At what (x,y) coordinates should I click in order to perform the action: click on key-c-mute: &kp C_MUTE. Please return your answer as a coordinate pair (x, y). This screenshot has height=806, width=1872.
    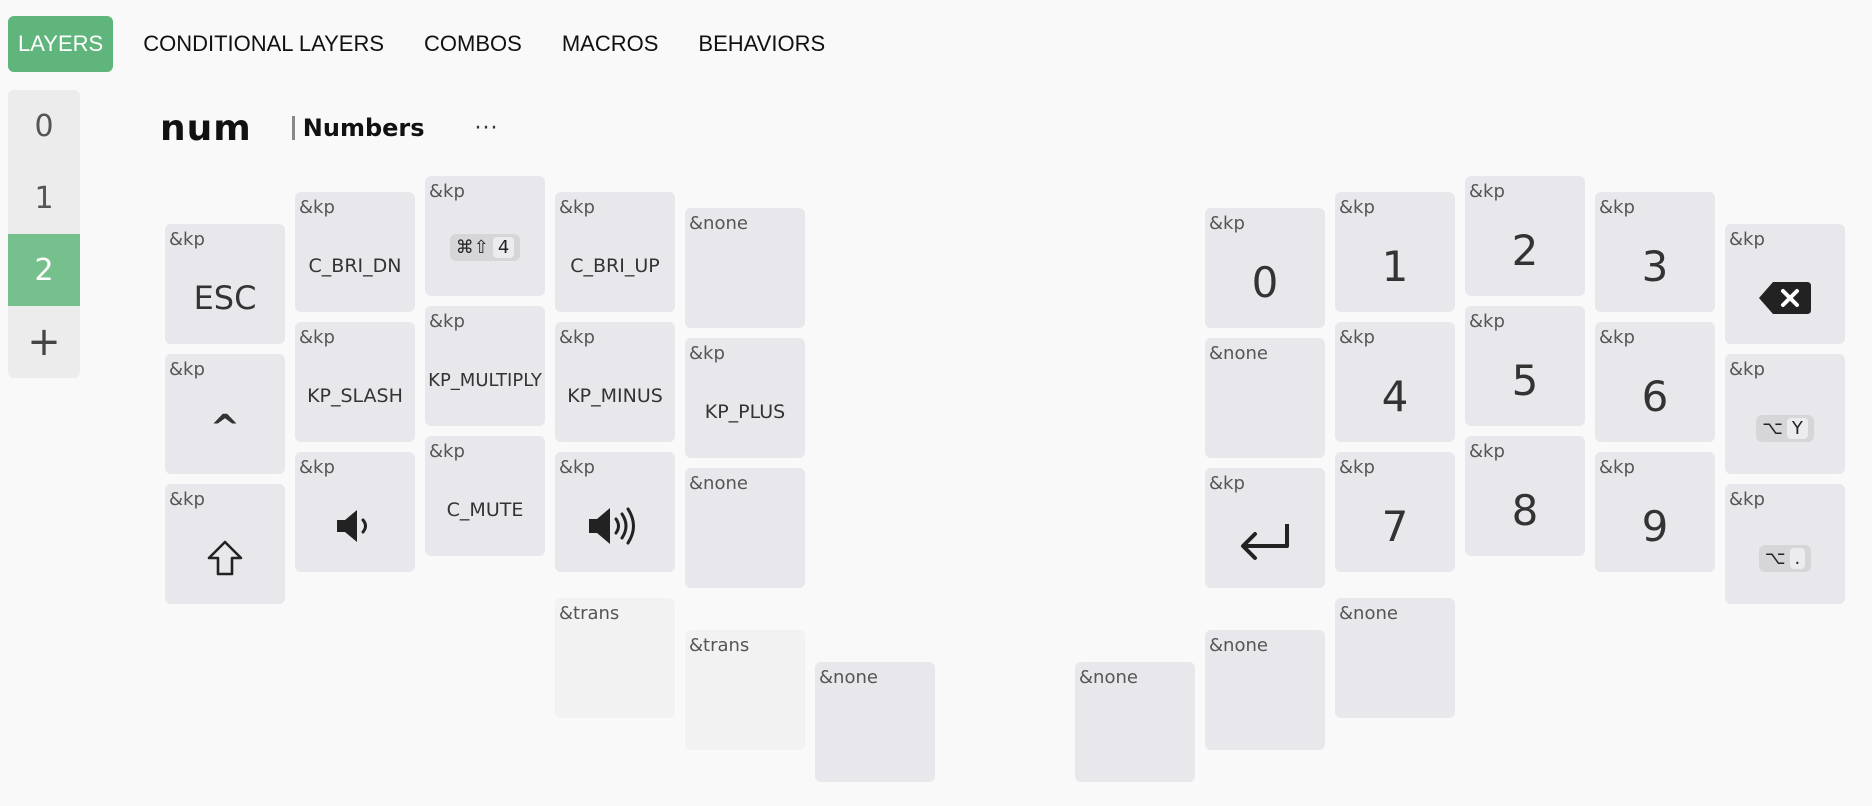
    Looking at the image, I should click on (485, 496).